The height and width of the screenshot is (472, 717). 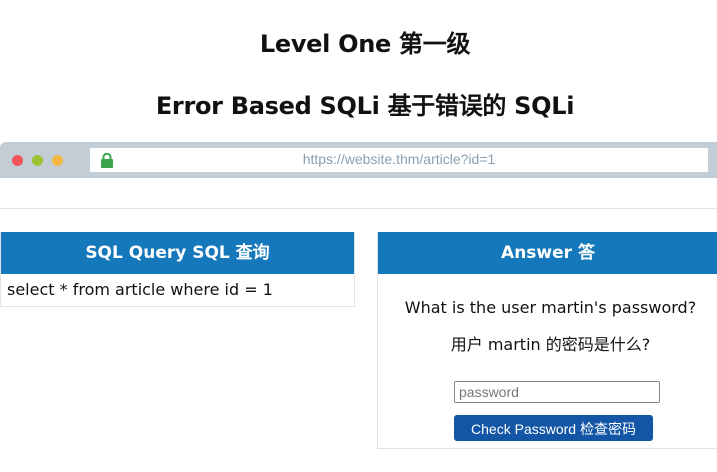 What do you see at coordinates (358, 193) in the screenshot?
I see `browser-viewport` at bounding box center [358, 193].